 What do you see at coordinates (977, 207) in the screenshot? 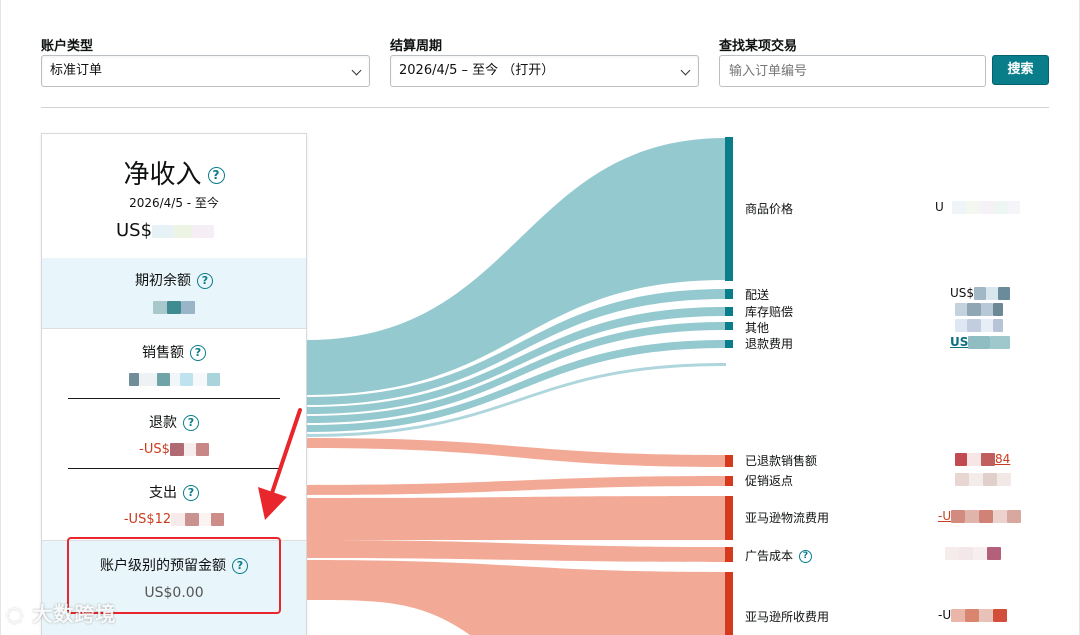
I see `income-value-product-price: U` at bounding box center [977, 207].